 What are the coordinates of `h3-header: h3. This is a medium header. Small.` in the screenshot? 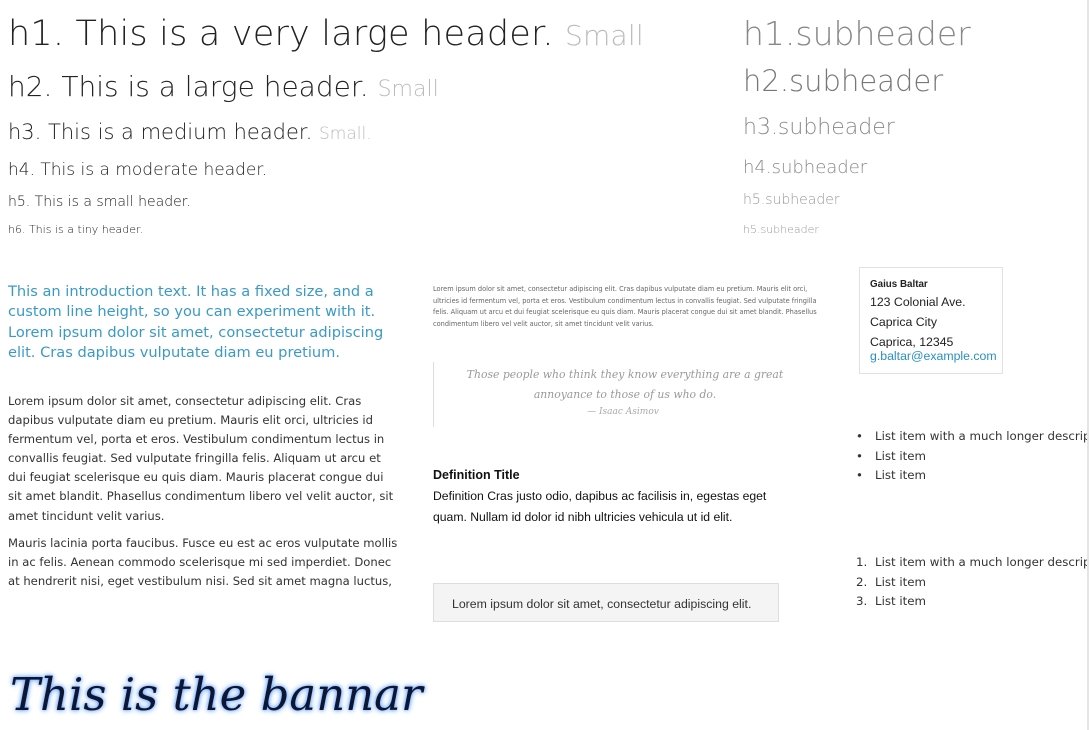 It's located at (190, 132).